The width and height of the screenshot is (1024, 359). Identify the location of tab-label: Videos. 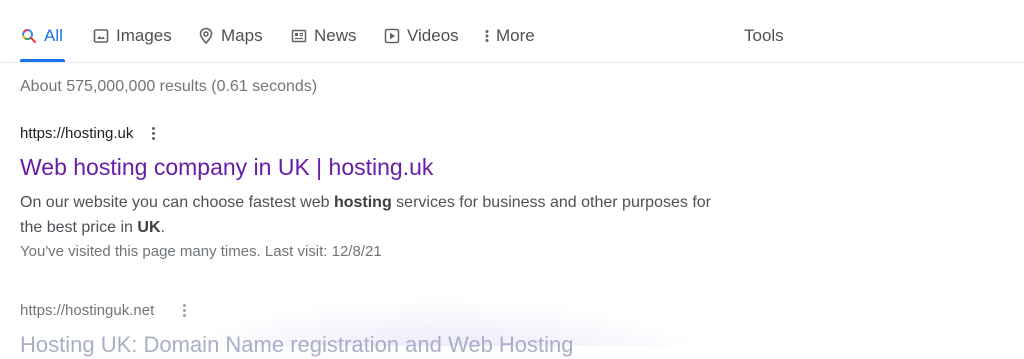
(433, 35).